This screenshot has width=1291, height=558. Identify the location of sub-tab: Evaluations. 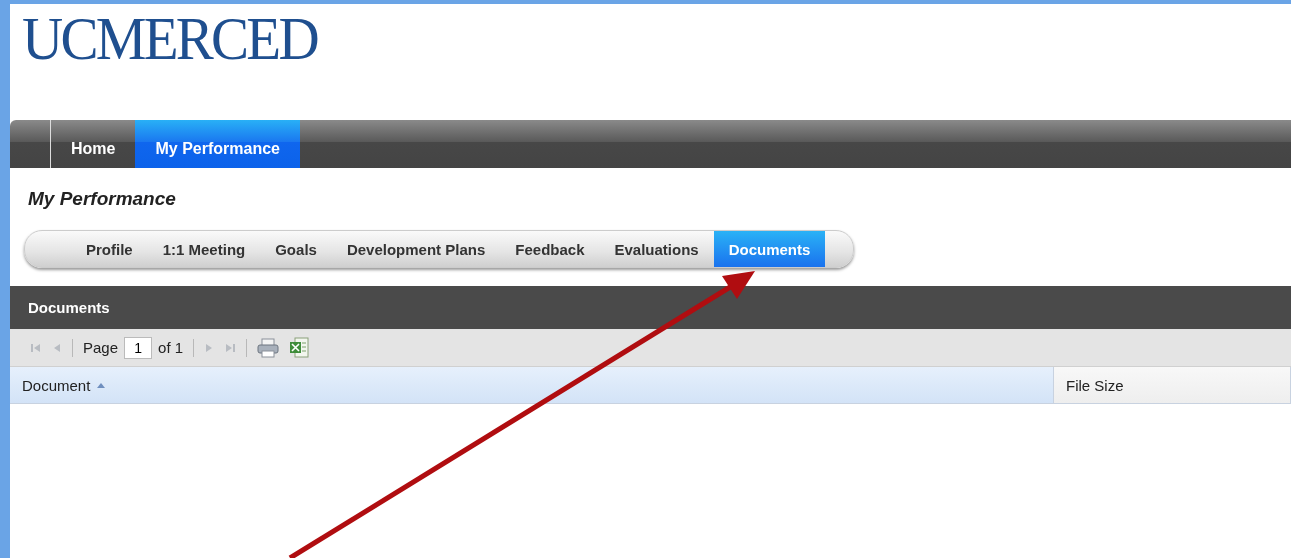
(656, 249).